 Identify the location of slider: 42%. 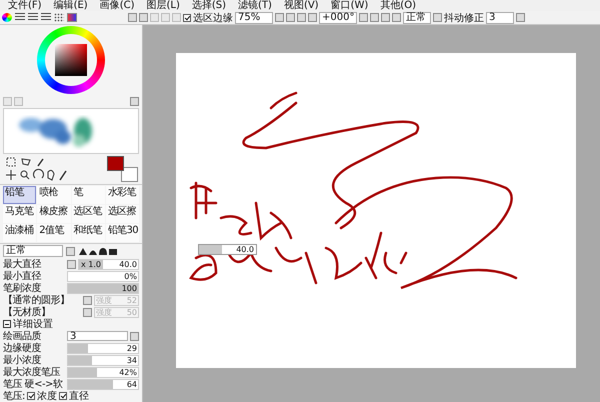
(103, 372).